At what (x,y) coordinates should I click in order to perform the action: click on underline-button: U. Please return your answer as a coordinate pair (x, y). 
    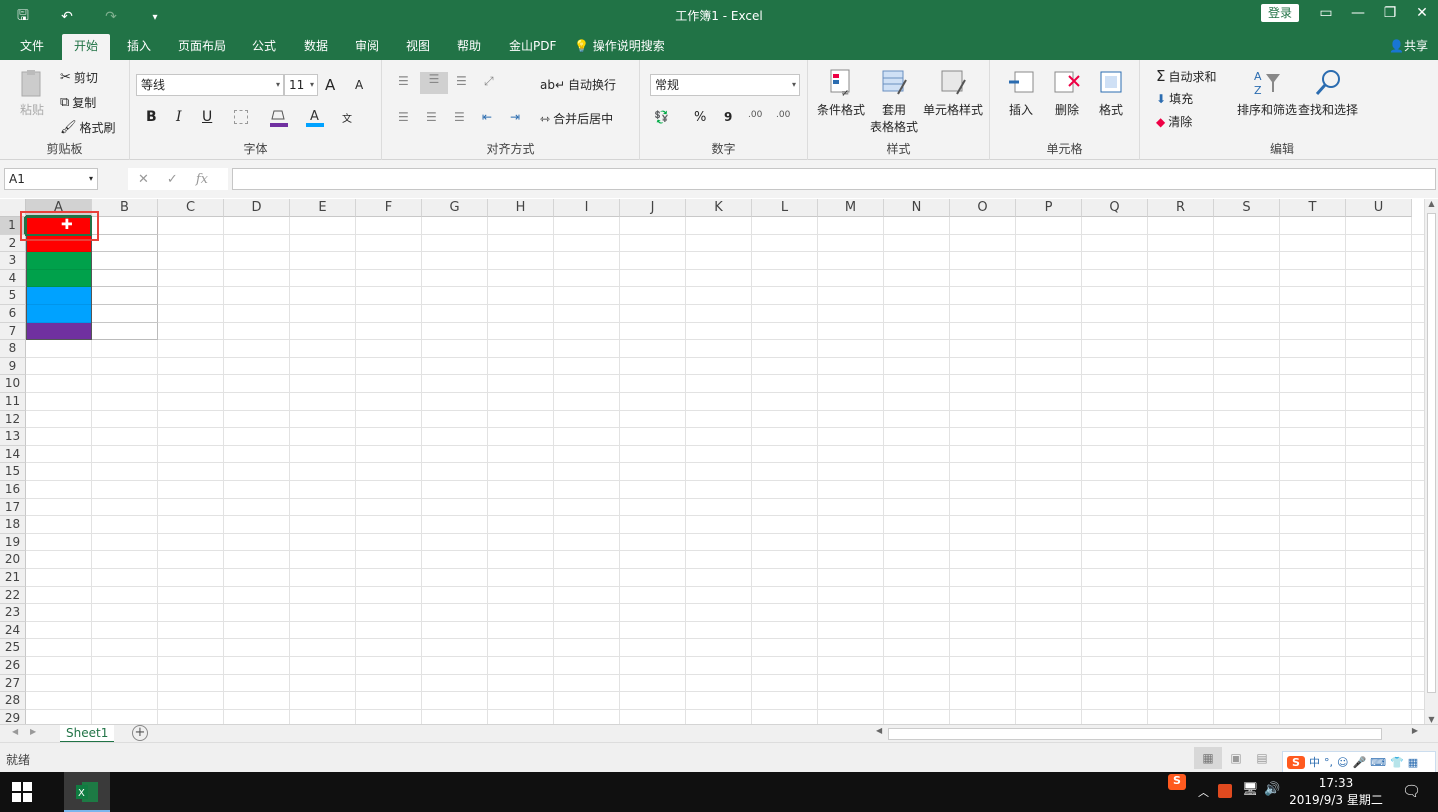
    Looking at the image, I should click on (207, 117).